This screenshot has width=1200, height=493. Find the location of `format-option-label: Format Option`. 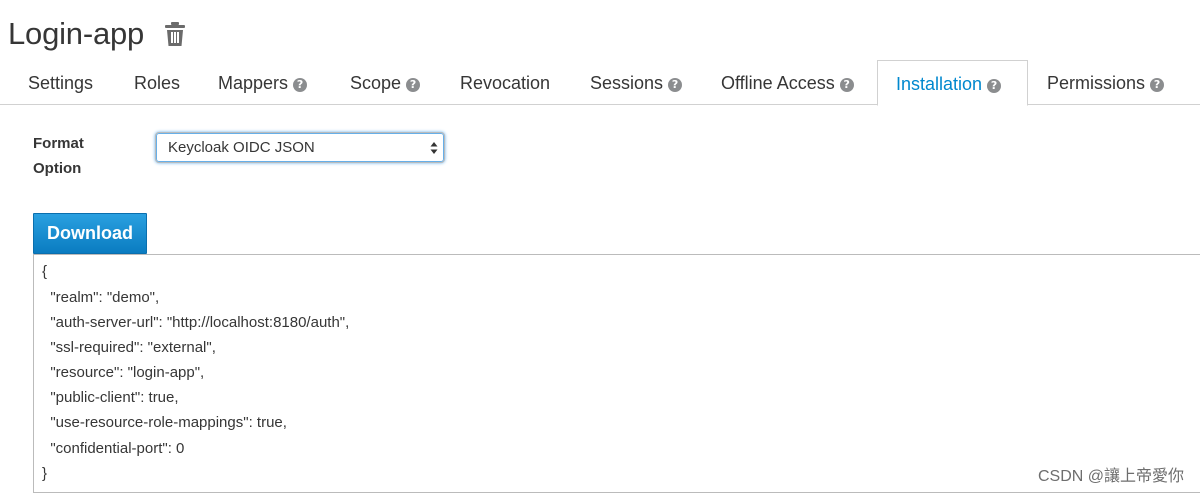

format-option-label: Format Option is located at coordinates (73, 156).